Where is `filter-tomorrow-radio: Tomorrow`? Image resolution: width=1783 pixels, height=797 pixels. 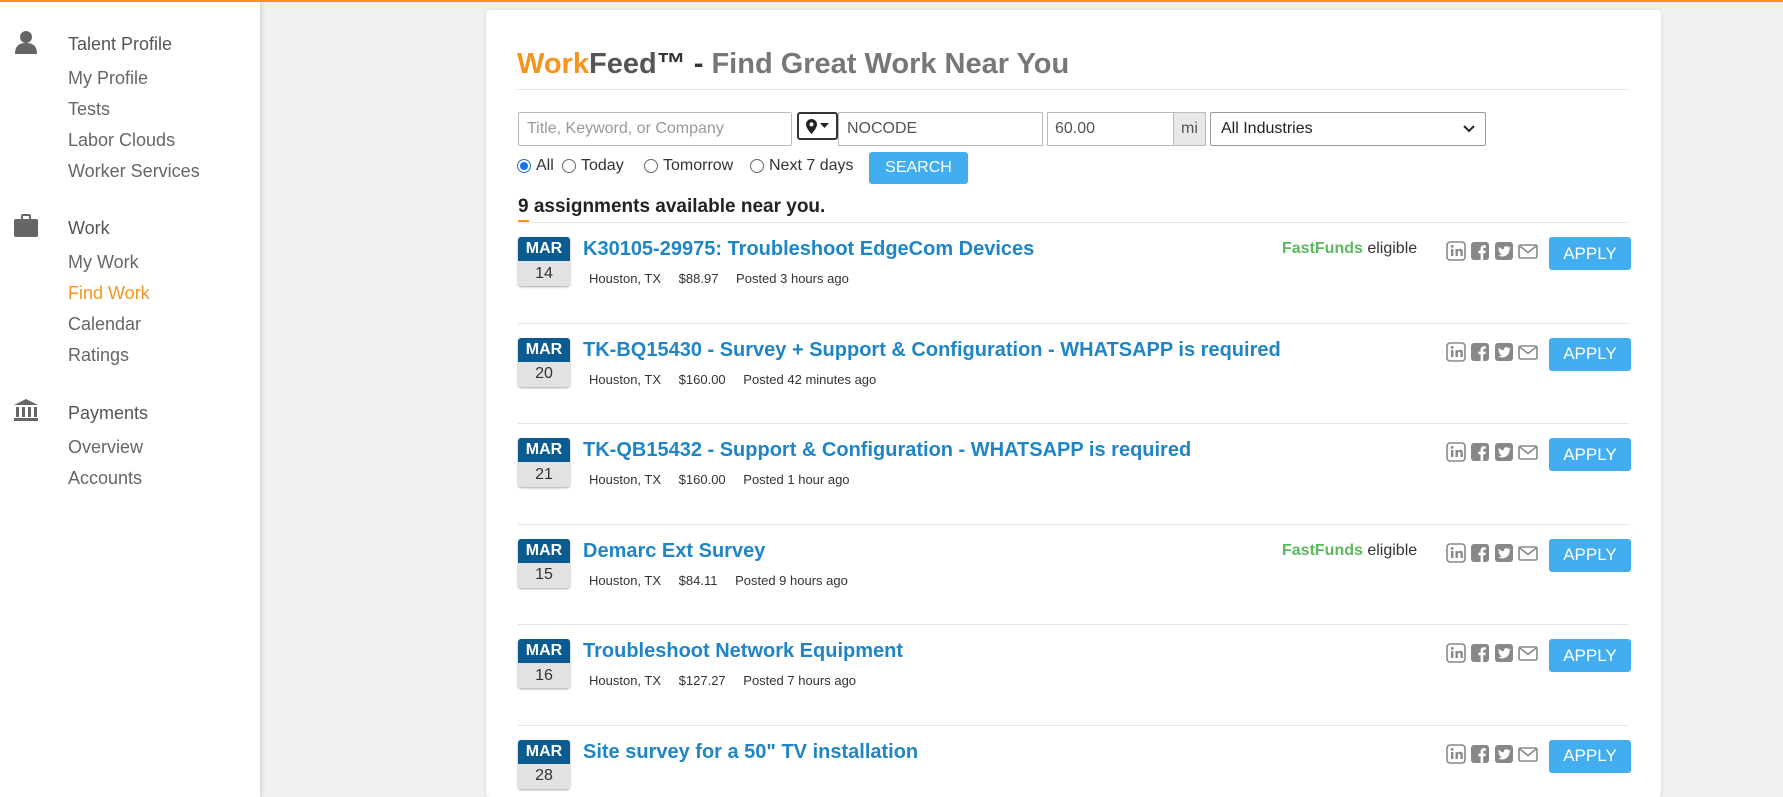 filter-tomorrow-radio: Tomorrow is located at coordinates (688, 166).